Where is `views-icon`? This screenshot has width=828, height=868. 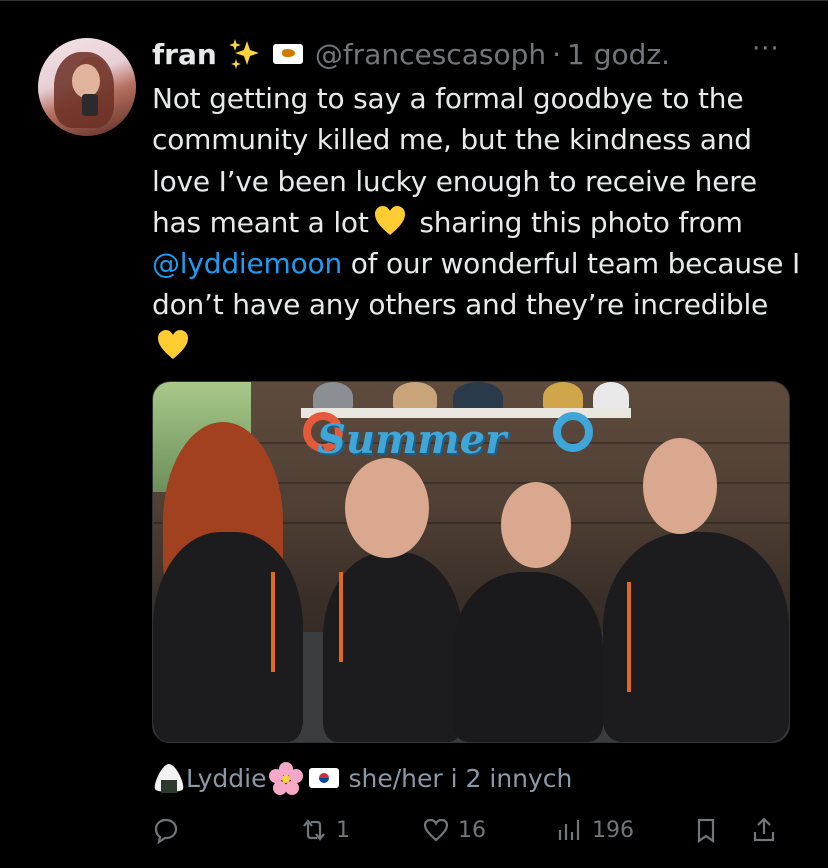 views-icon is located at coordinates (569, 830).